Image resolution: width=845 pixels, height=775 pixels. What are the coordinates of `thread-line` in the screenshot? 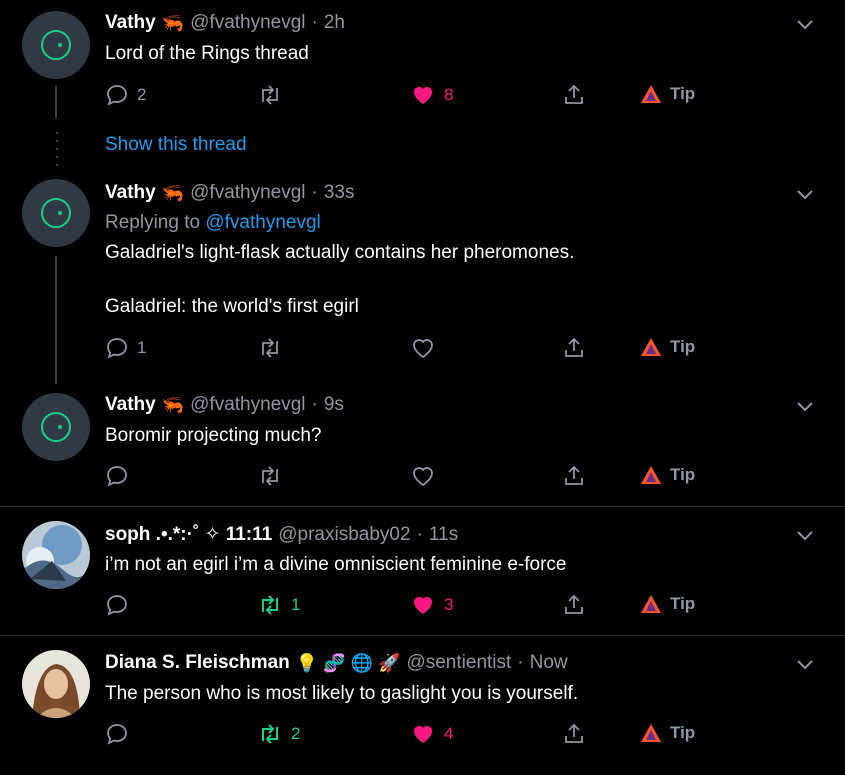 It's located at (56, 320).